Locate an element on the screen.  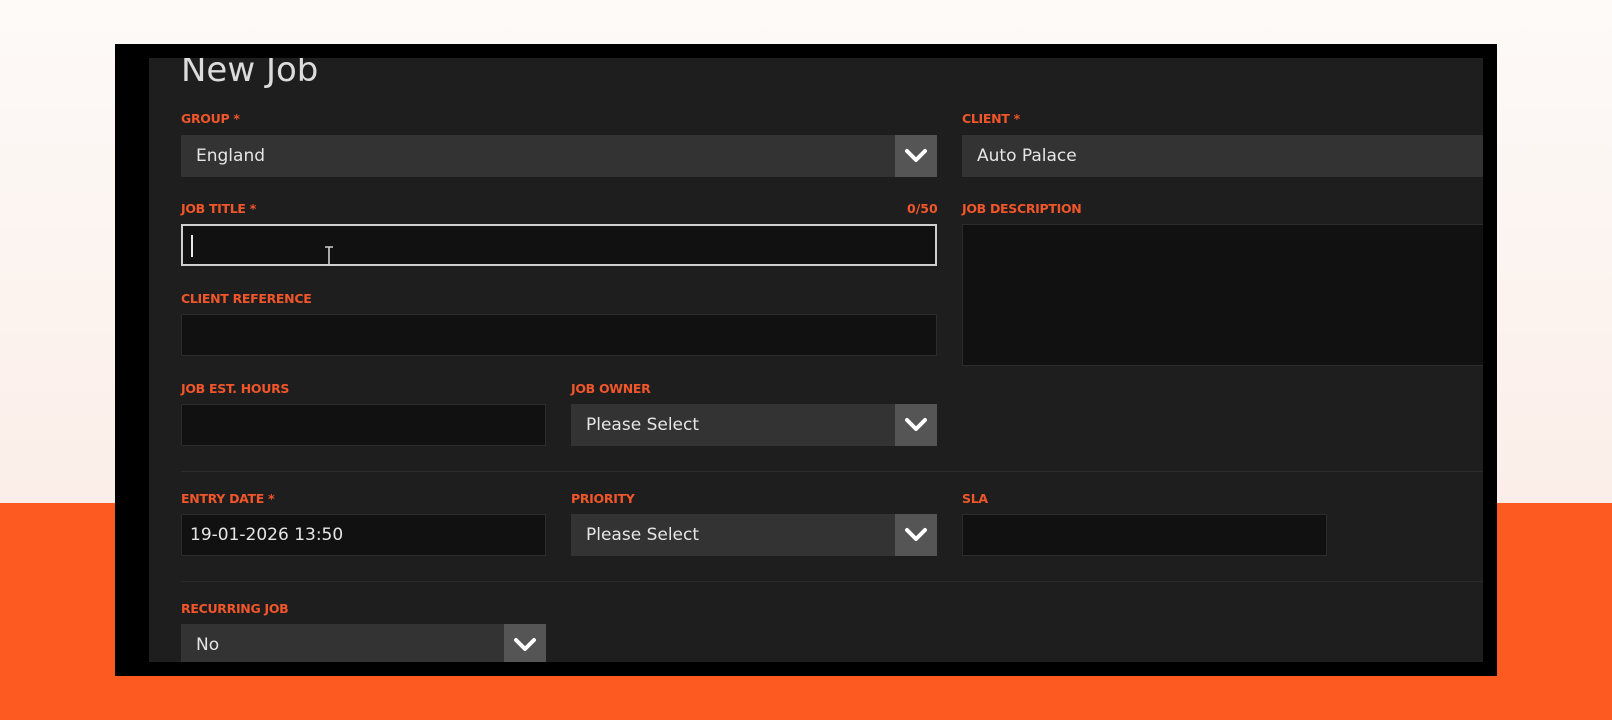
job-description-label: JOB DESCRIPTION is located at coordinates (1022, 208).